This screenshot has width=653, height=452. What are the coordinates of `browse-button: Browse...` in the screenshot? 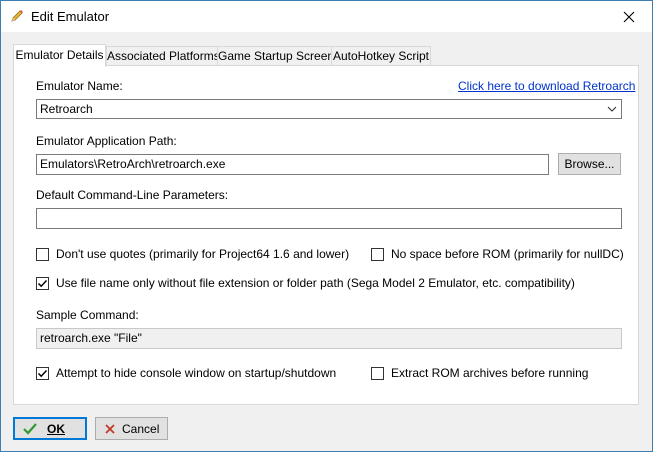 It's located at (589, 164).